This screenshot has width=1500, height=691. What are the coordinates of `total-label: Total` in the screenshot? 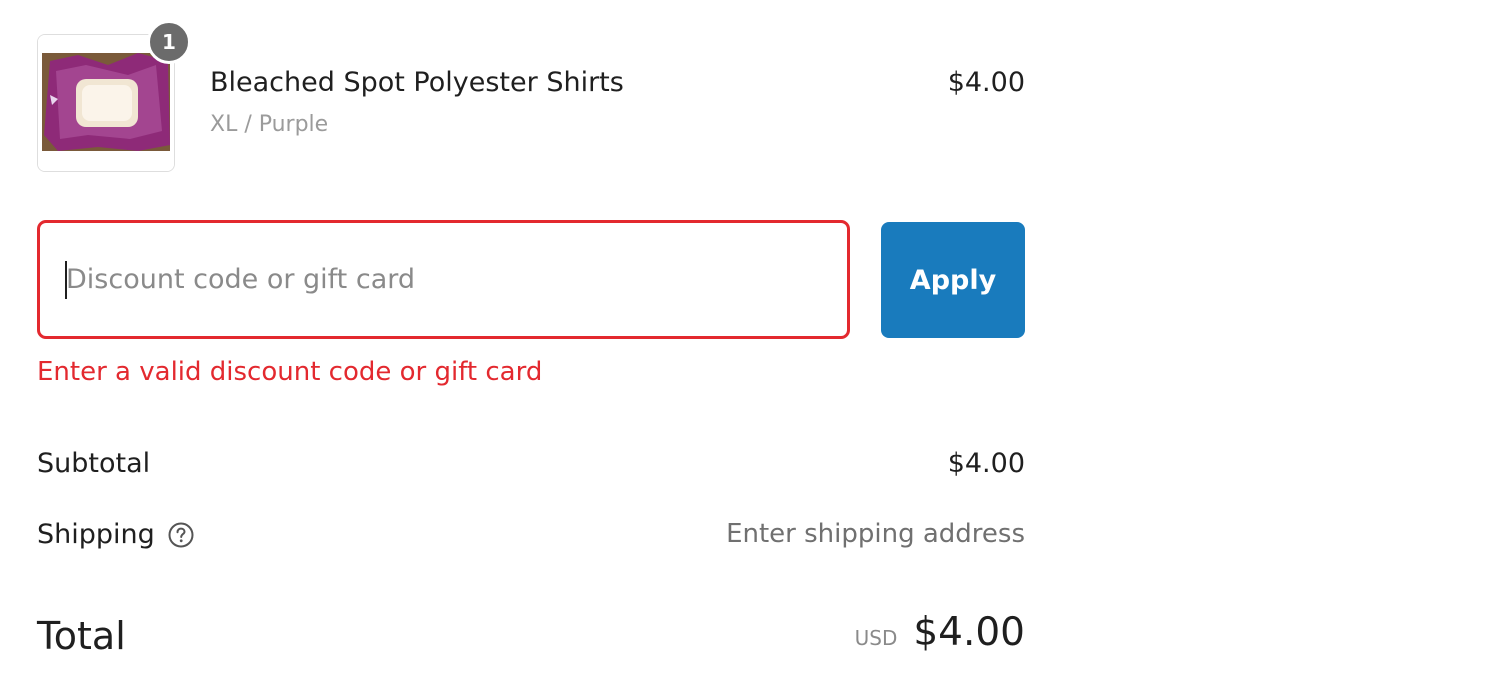 It's located at (81, 636).